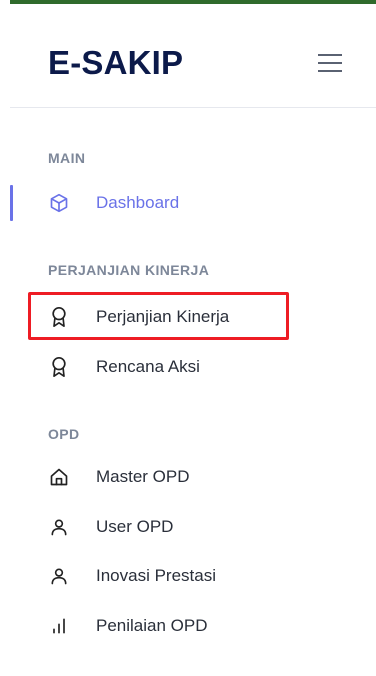 This screenshot has width=376, height=676. What do you see at coordinates (115, 63) in the screenshot?
I see `app-logo-text: E-SAKIP` at bounding box center [115, 63].